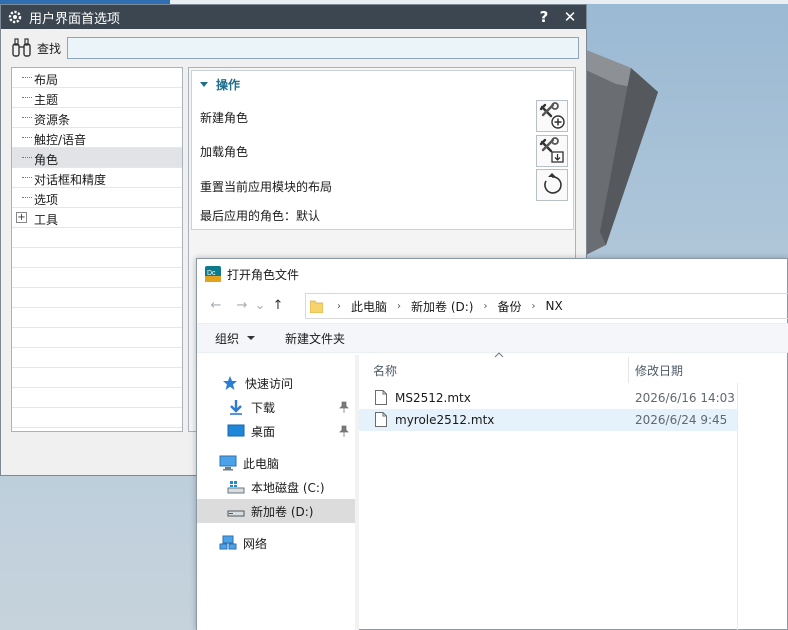  Describe the element at coordinates (316, 306) in the screenshot. I see `folder-icon` at that location.